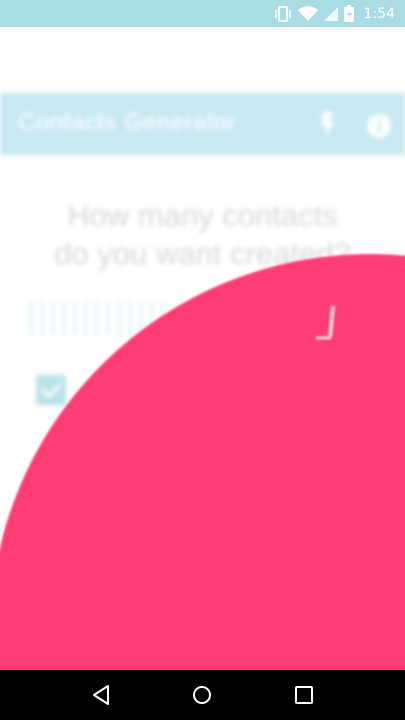 This screenshot has width=405, height=720. Describe the element at coordinates (307, 13) in the screenshot. I see `wifi-icon` at that location.